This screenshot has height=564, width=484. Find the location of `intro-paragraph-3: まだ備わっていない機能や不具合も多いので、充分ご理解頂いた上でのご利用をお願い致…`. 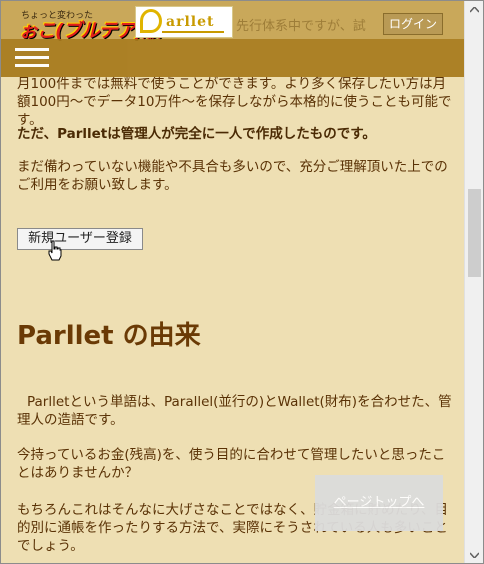

intro-paragraph-3: まだ備わっていない機能や不具合も多いので、充分ご理解頂いた上でのご利用をお願い致… is located at coordinates (232, 176).